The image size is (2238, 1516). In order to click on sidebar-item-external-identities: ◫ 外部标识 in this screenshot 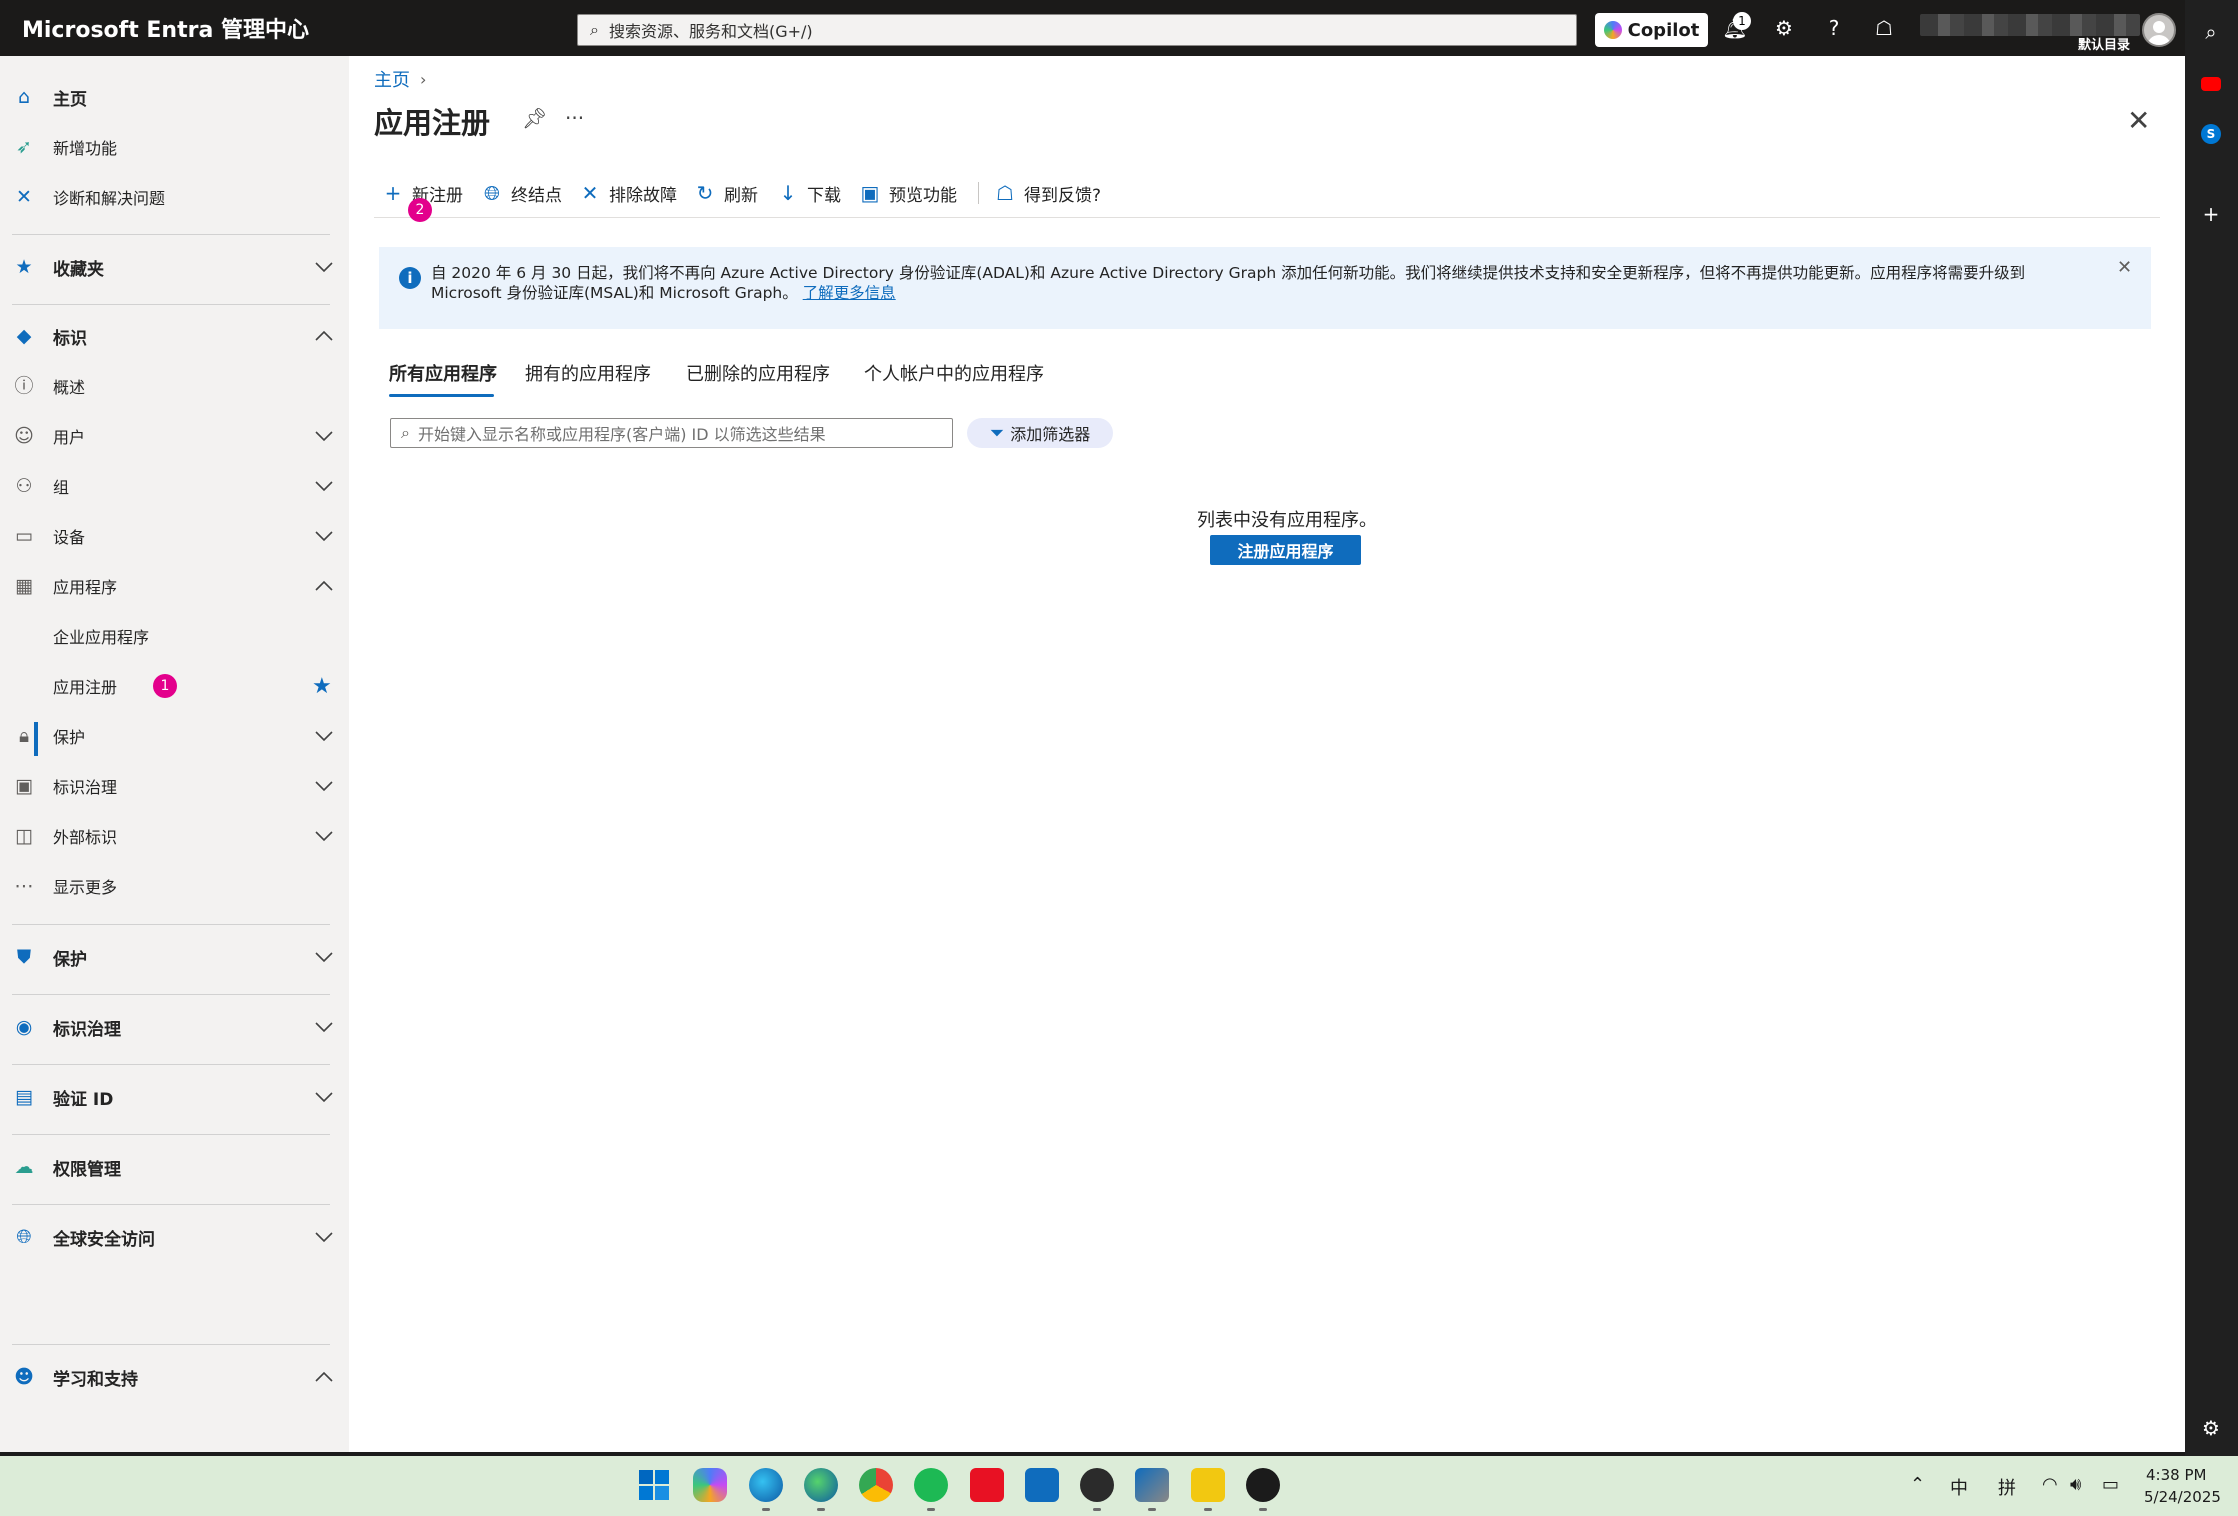, I will do `click(174, 836)`.